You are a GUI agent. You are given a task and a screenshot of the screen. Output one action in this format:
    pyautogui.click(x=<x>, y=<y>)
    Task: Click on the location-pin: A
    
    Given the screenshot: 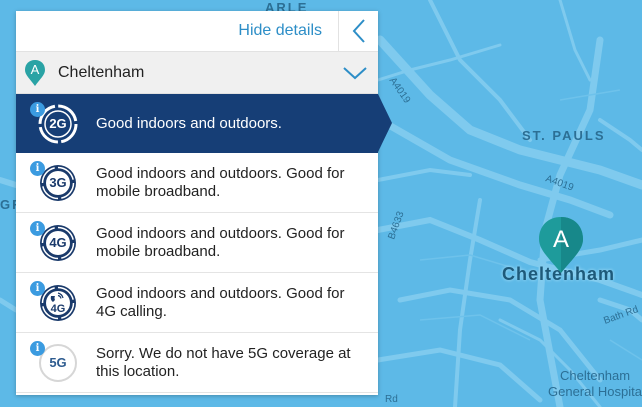 What is the action you would take?
    pyautogui.click(x=35, y=73)
    